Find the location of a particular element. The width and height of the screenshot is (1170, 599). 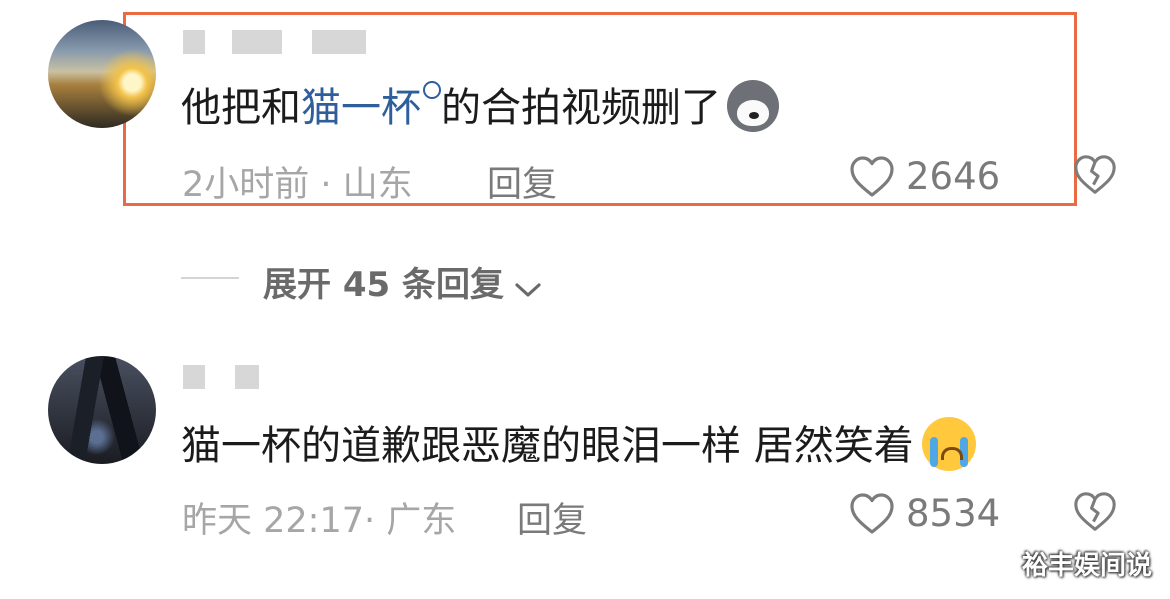

comment-text: 他把和猫一杯 的合拍视频删了 is located at coordinates (480, 108).